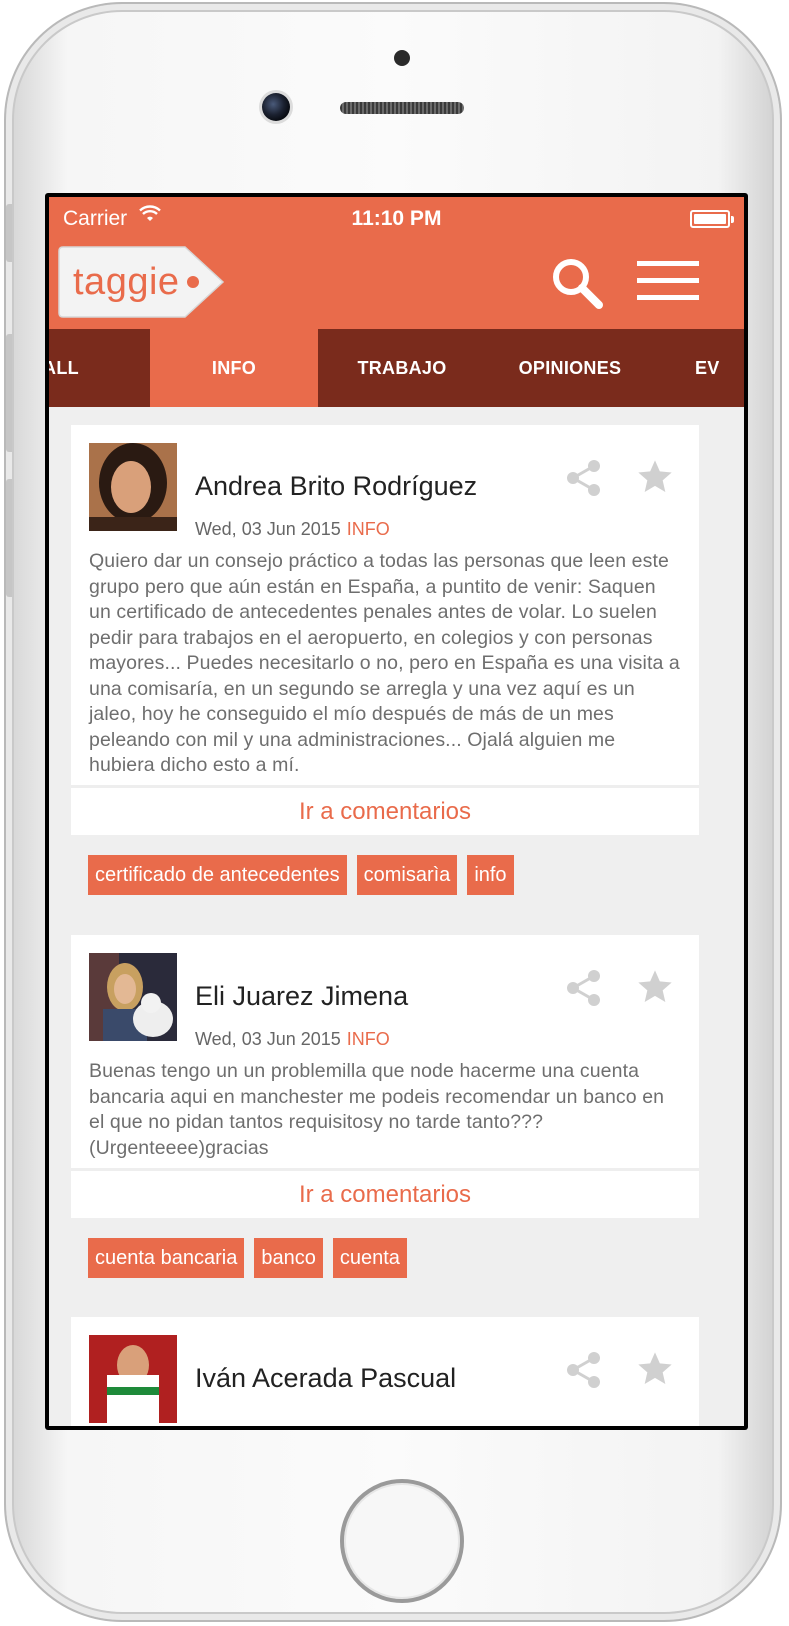 The image size is (789, 1626). Describe the element at coordinates (276, 107) in the screenshot. I see `front-camera` at that location.